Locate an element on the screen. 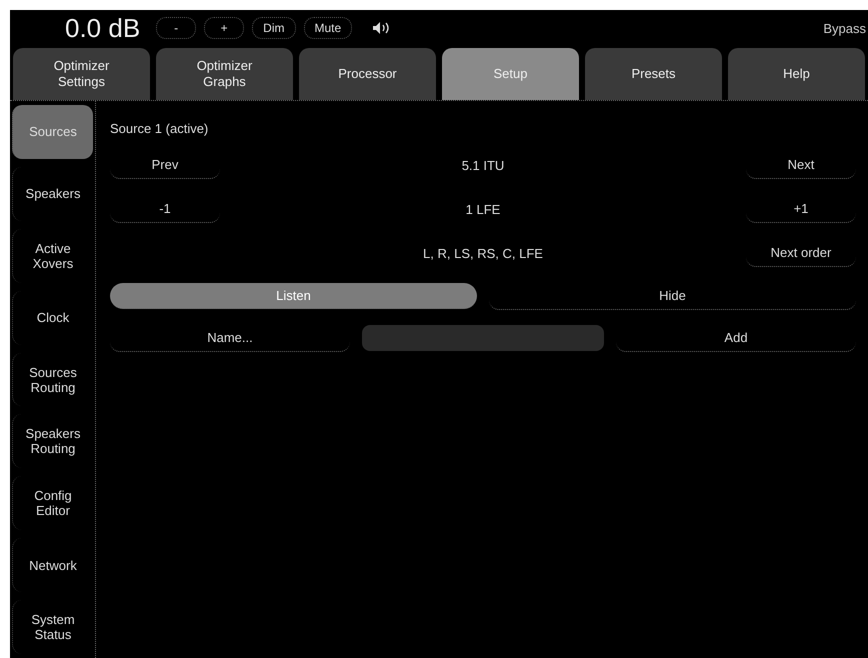 This screenshot has height=658, width=868. name-field is located at coordinates (483, 338).